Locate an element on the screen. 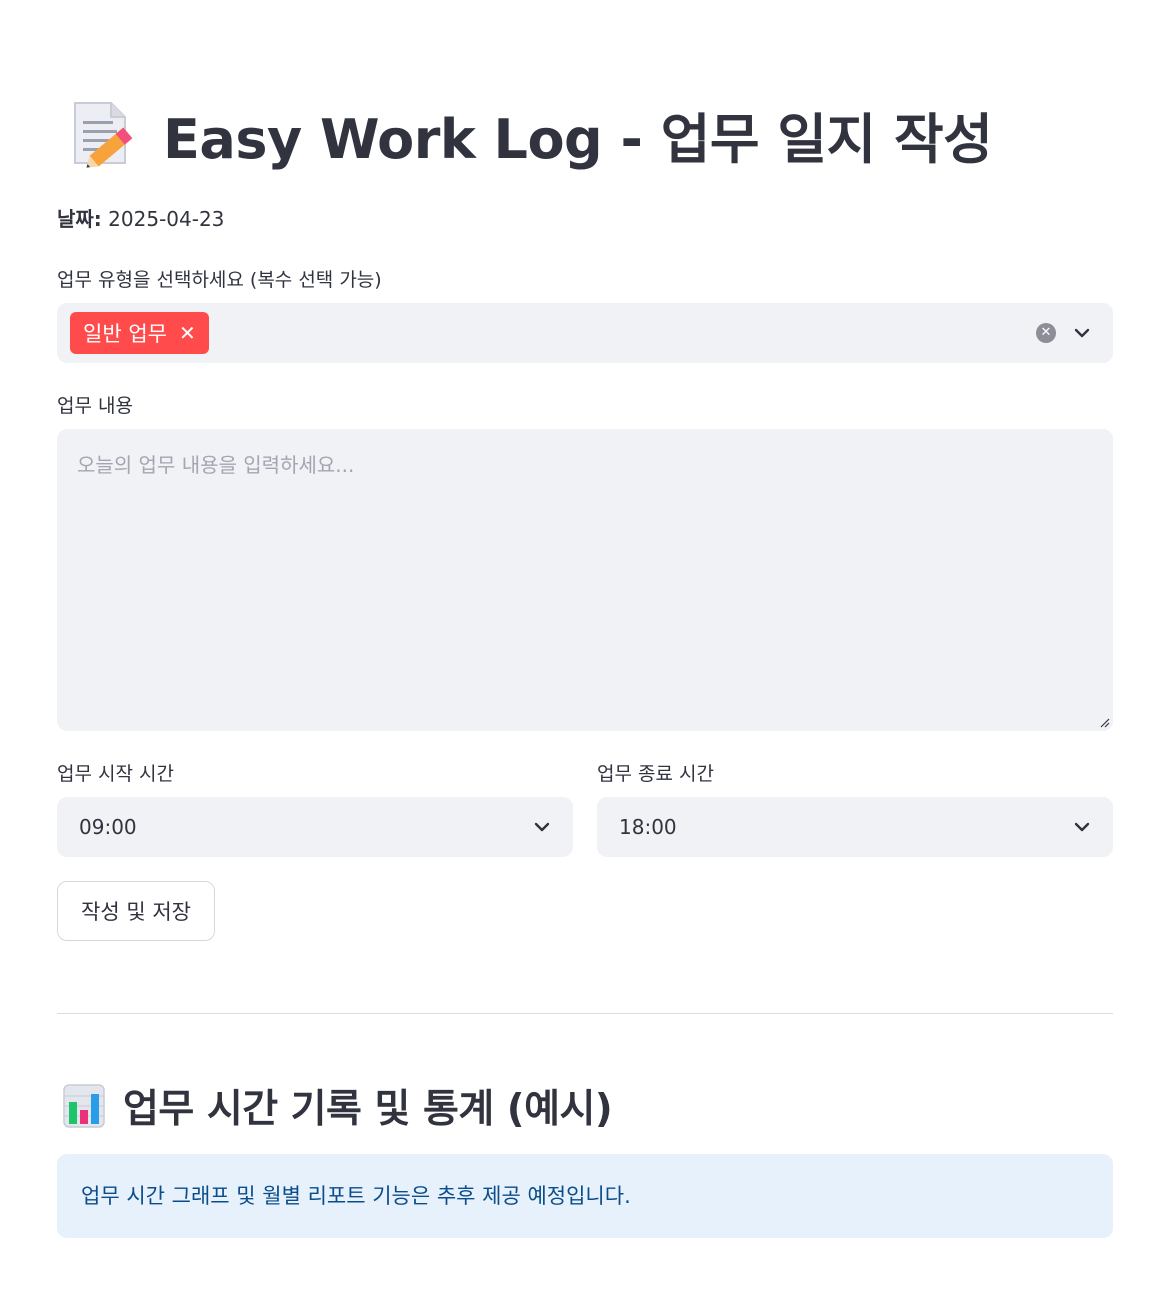 The image size is (1167, 1309). info-alert: 업무 시간 그래프 및 월별 리포트 기능은 추후 제공 예정입니다. is located at coordinates (585, 1196).